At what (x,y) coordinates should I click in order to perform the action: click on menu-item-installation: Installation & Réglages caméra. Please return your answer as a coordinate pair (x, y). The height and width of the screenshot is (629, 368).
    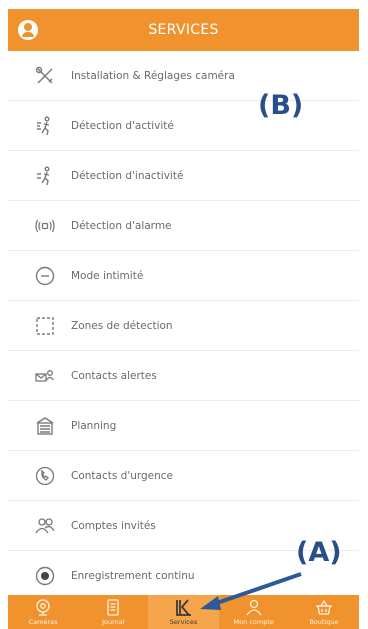
    Looking at the image, I should click on (183, 76).